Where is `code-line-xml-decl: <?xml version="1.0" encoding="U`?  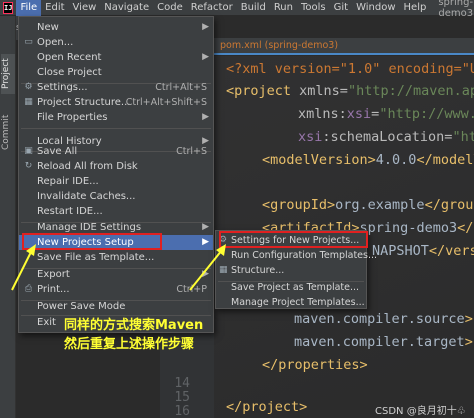
code-line-xml-decl: <?xml version="1.0" encoding="U is located at coordinates (350, 69).